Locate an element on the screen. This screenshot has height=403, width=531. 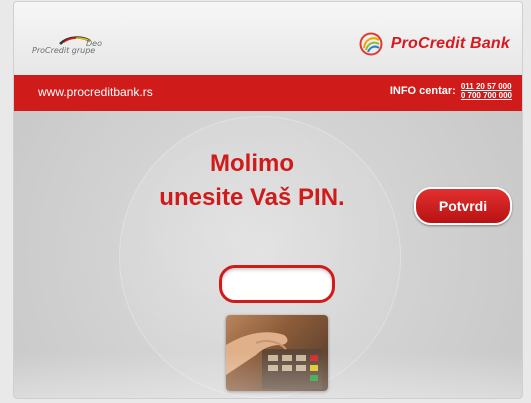
brand-name: ProCredit Bank is located at coordinates (450, 43).